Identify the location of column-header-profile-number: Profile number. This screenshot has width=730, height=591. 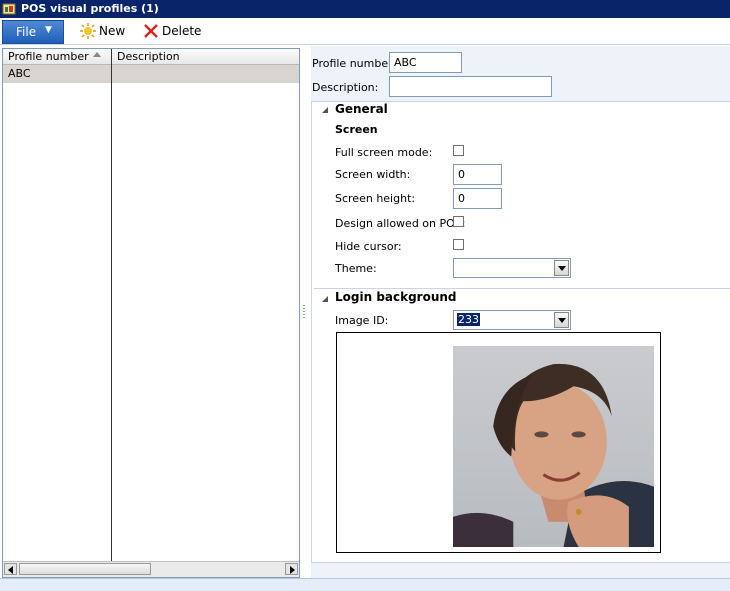
(48, 56).